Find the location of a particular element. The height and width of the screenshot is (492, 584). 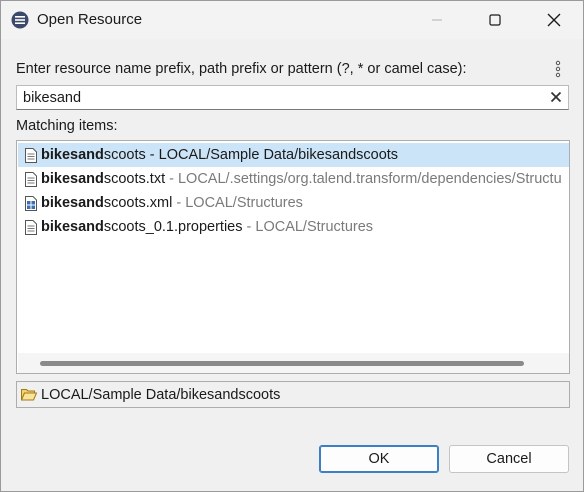

search-field is located at coordinates (292, 97).